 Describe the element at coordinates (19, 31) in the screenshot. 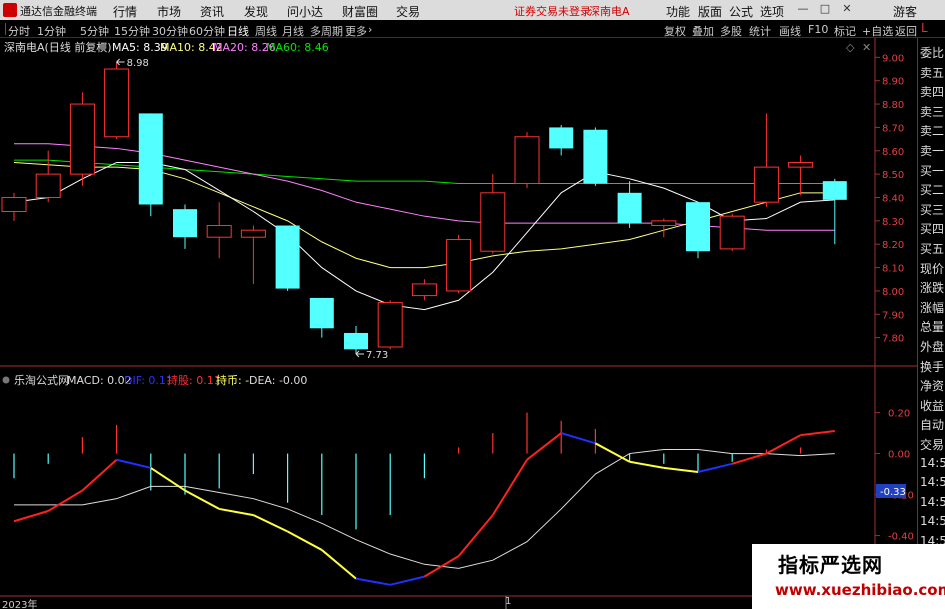

I see `period-tab-timeshare: 分时` at that location.